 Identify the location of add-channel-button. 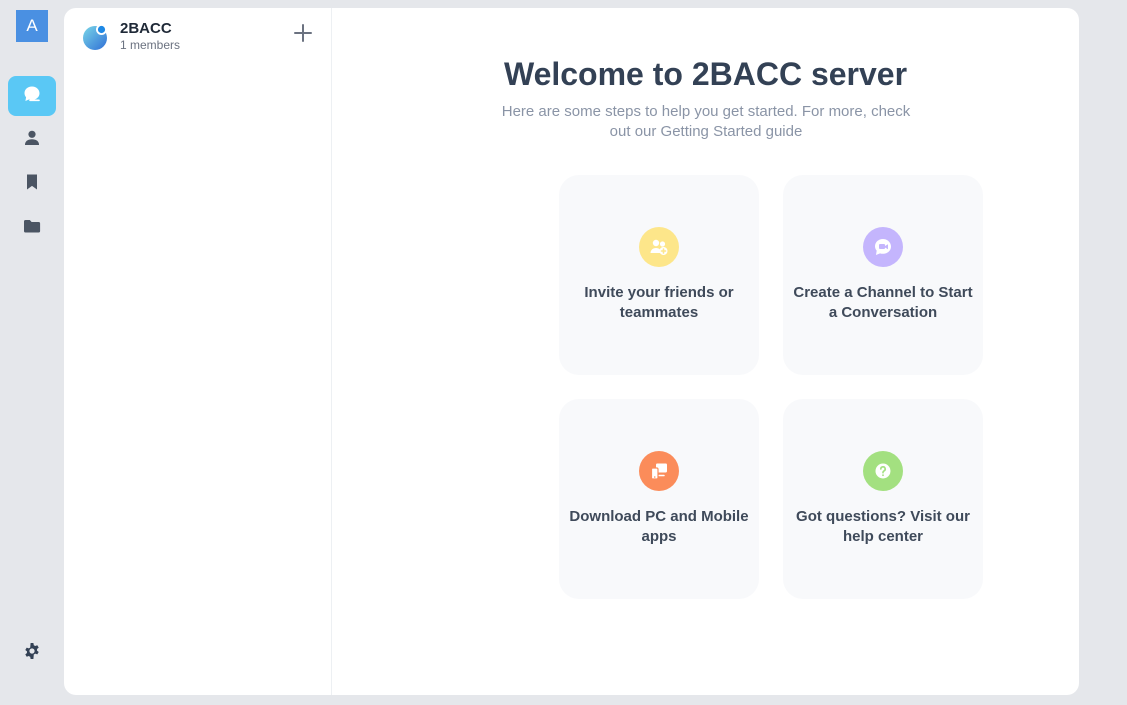
(303, 35).